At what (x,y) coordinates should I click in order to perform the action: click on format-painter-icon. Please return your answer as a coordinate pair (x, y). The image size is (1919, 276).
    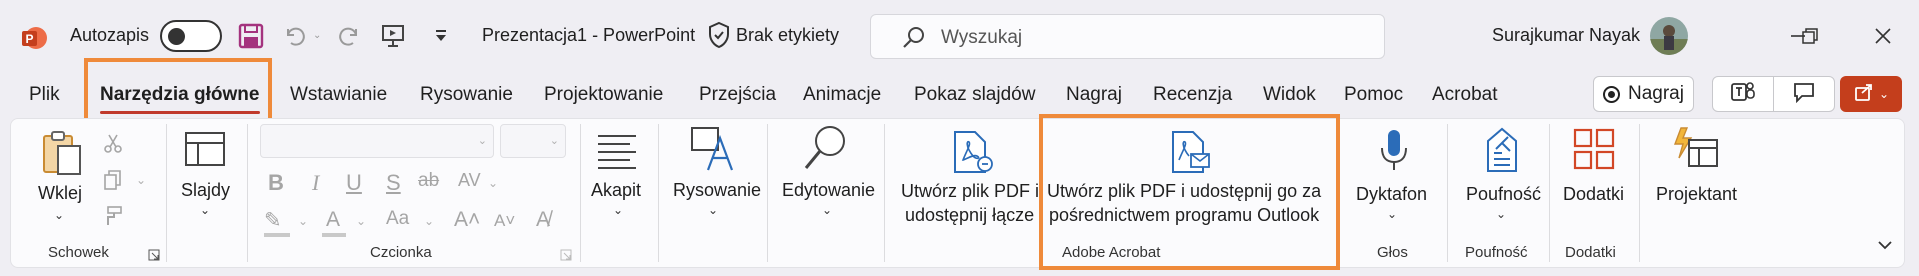
    Looking at the image, I should click on (113, 216).